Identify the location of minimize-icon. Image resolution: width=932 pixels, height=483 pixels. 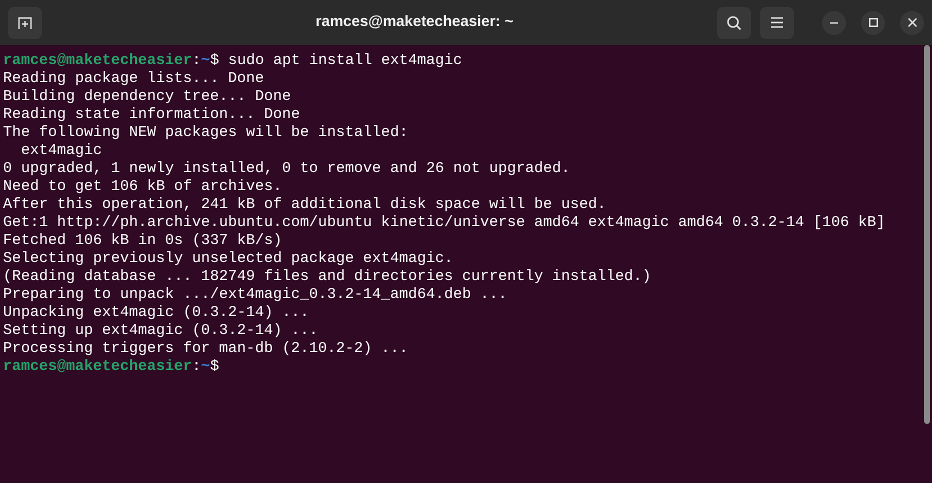
(834, 23).